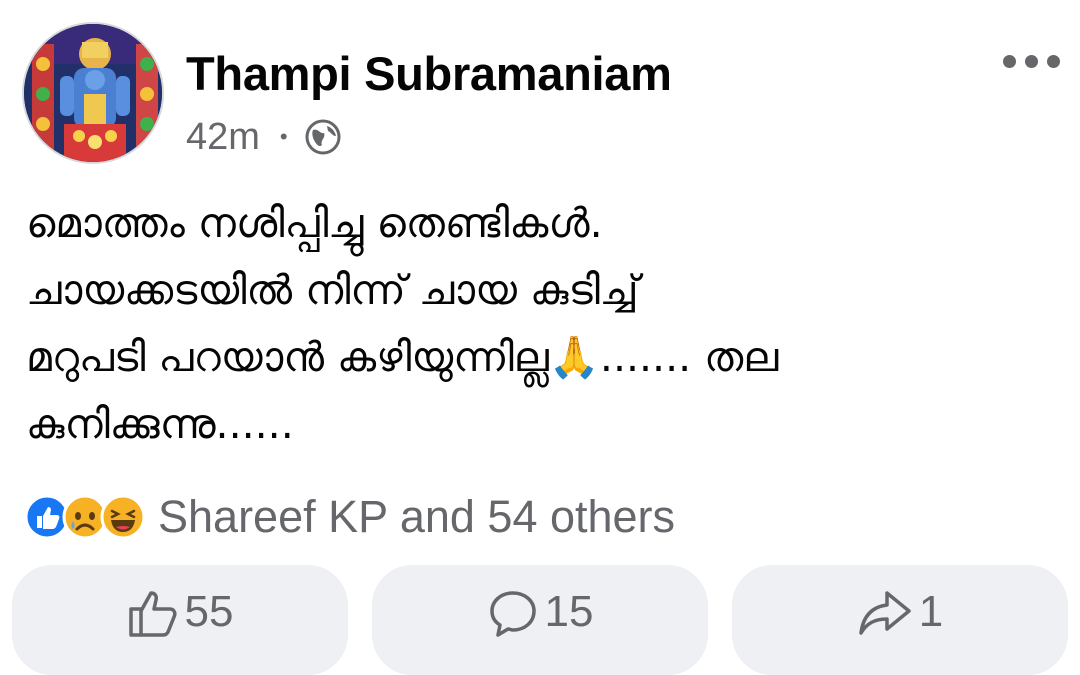  I want to click on post-text-line: മൊത്തം നശിപ്പിച്ചു തെണ്ടികൾ., so click(314, 223).